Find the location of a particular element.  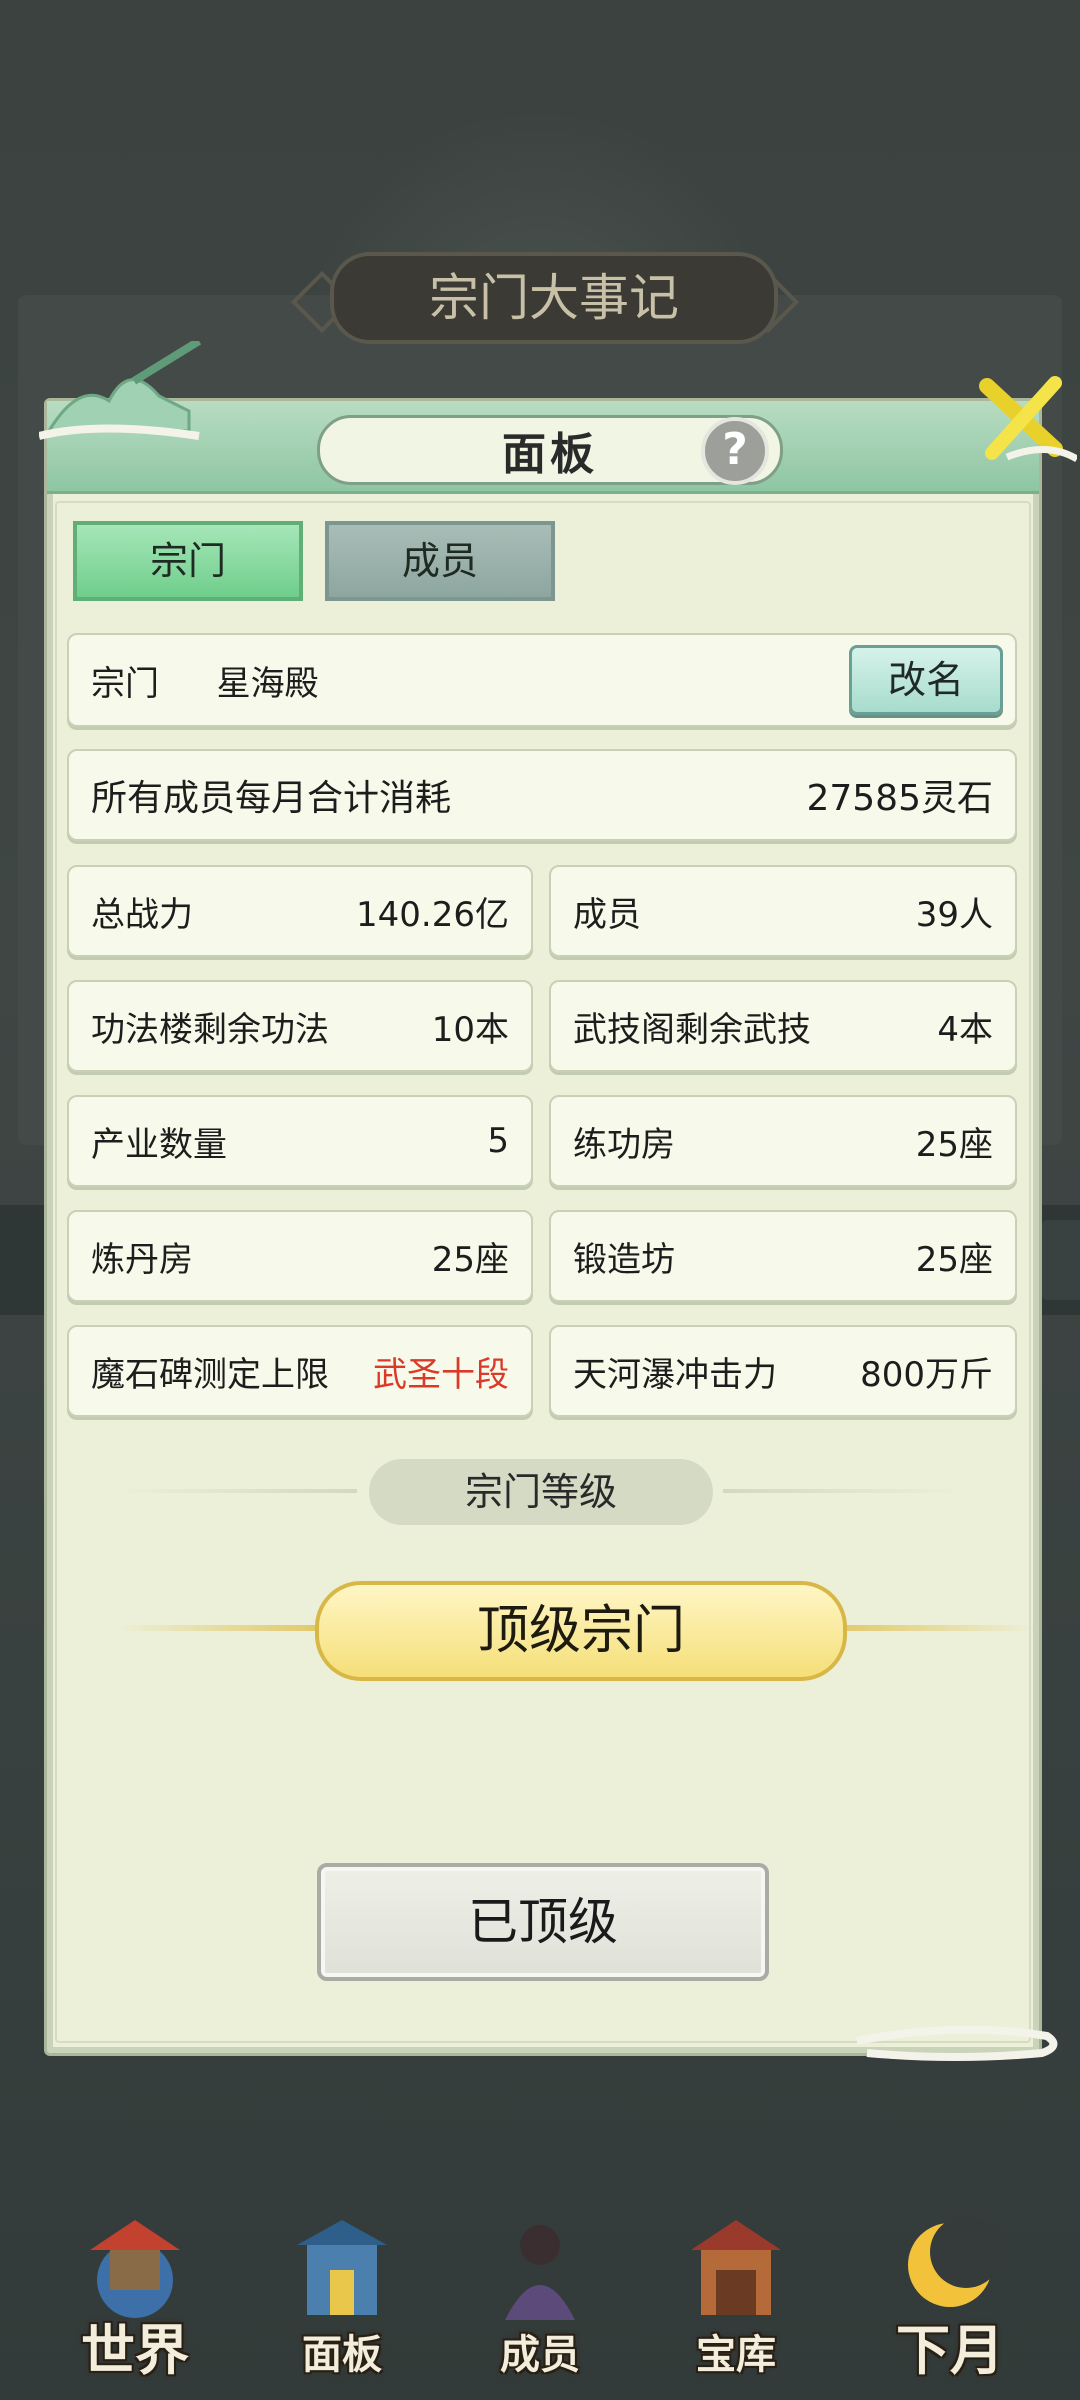

sect-name-info: 宗门 星海殿 is located at coordinates (205, 680).